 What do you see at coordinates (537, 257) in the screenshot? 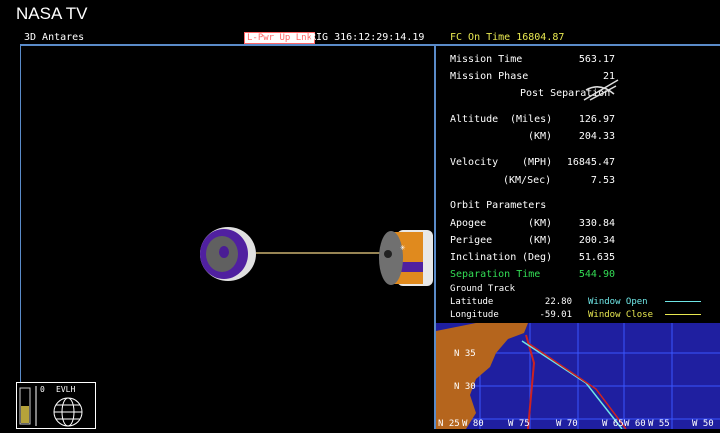
I see `inclination-unit: (Deg)` at bounding box center [537, 257].